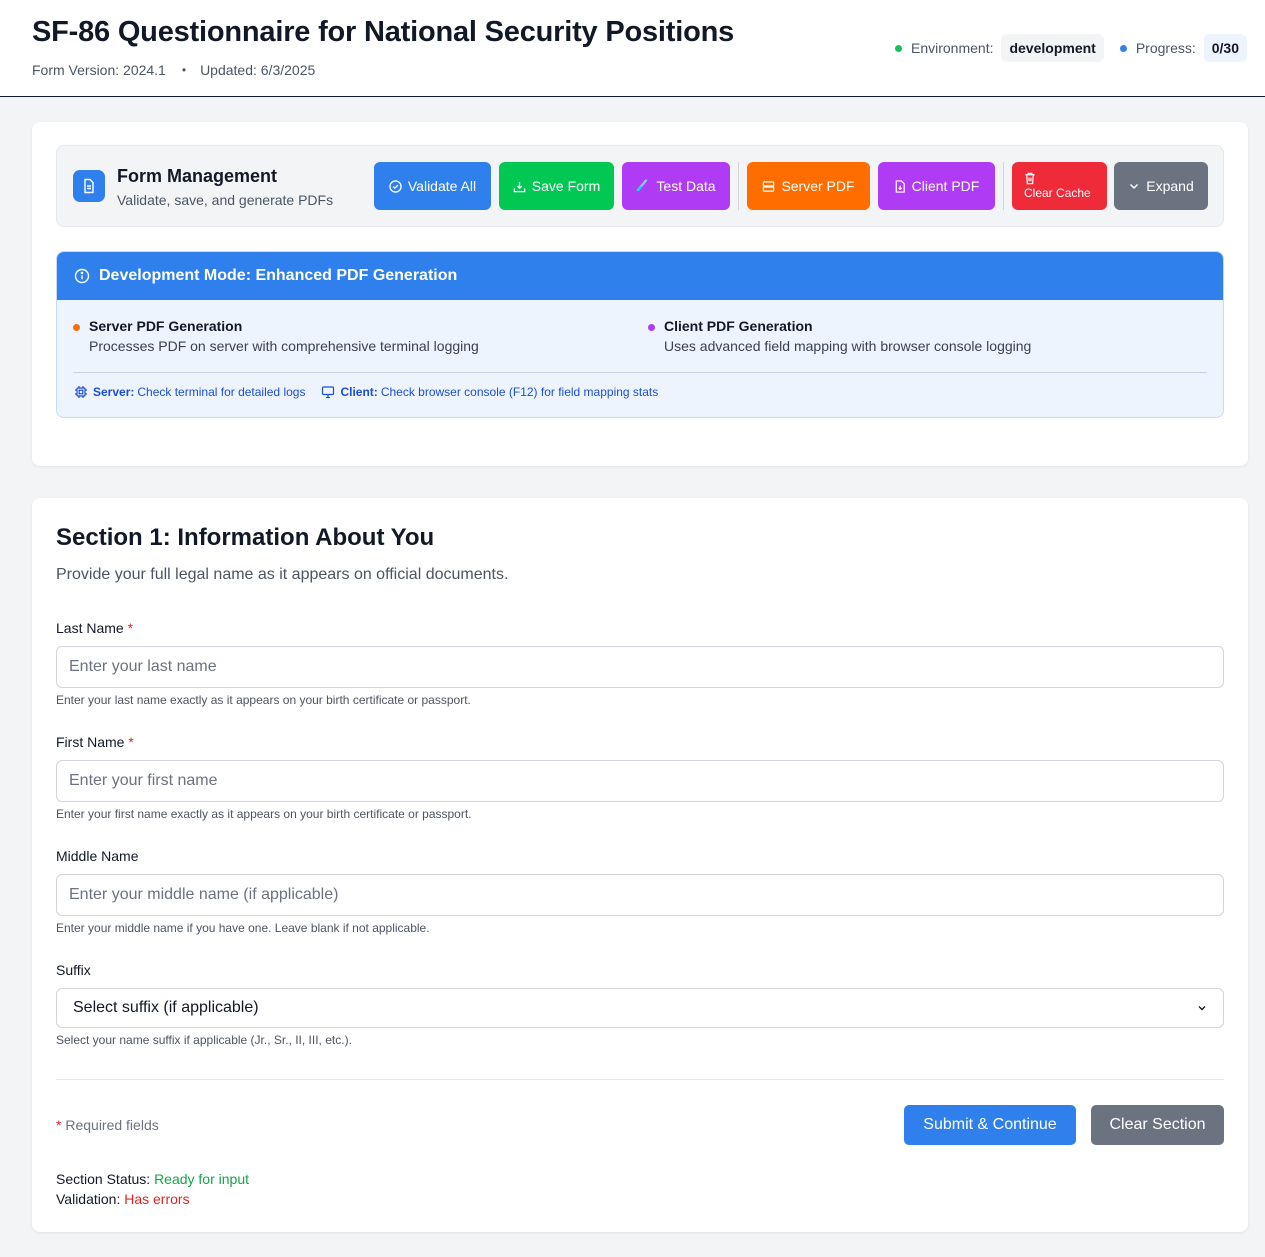 Image resolution: width=1265 pixels, height=1257 pixels. I want to click on submit-continue-button: Submit & Continue, so click(990, 1125).